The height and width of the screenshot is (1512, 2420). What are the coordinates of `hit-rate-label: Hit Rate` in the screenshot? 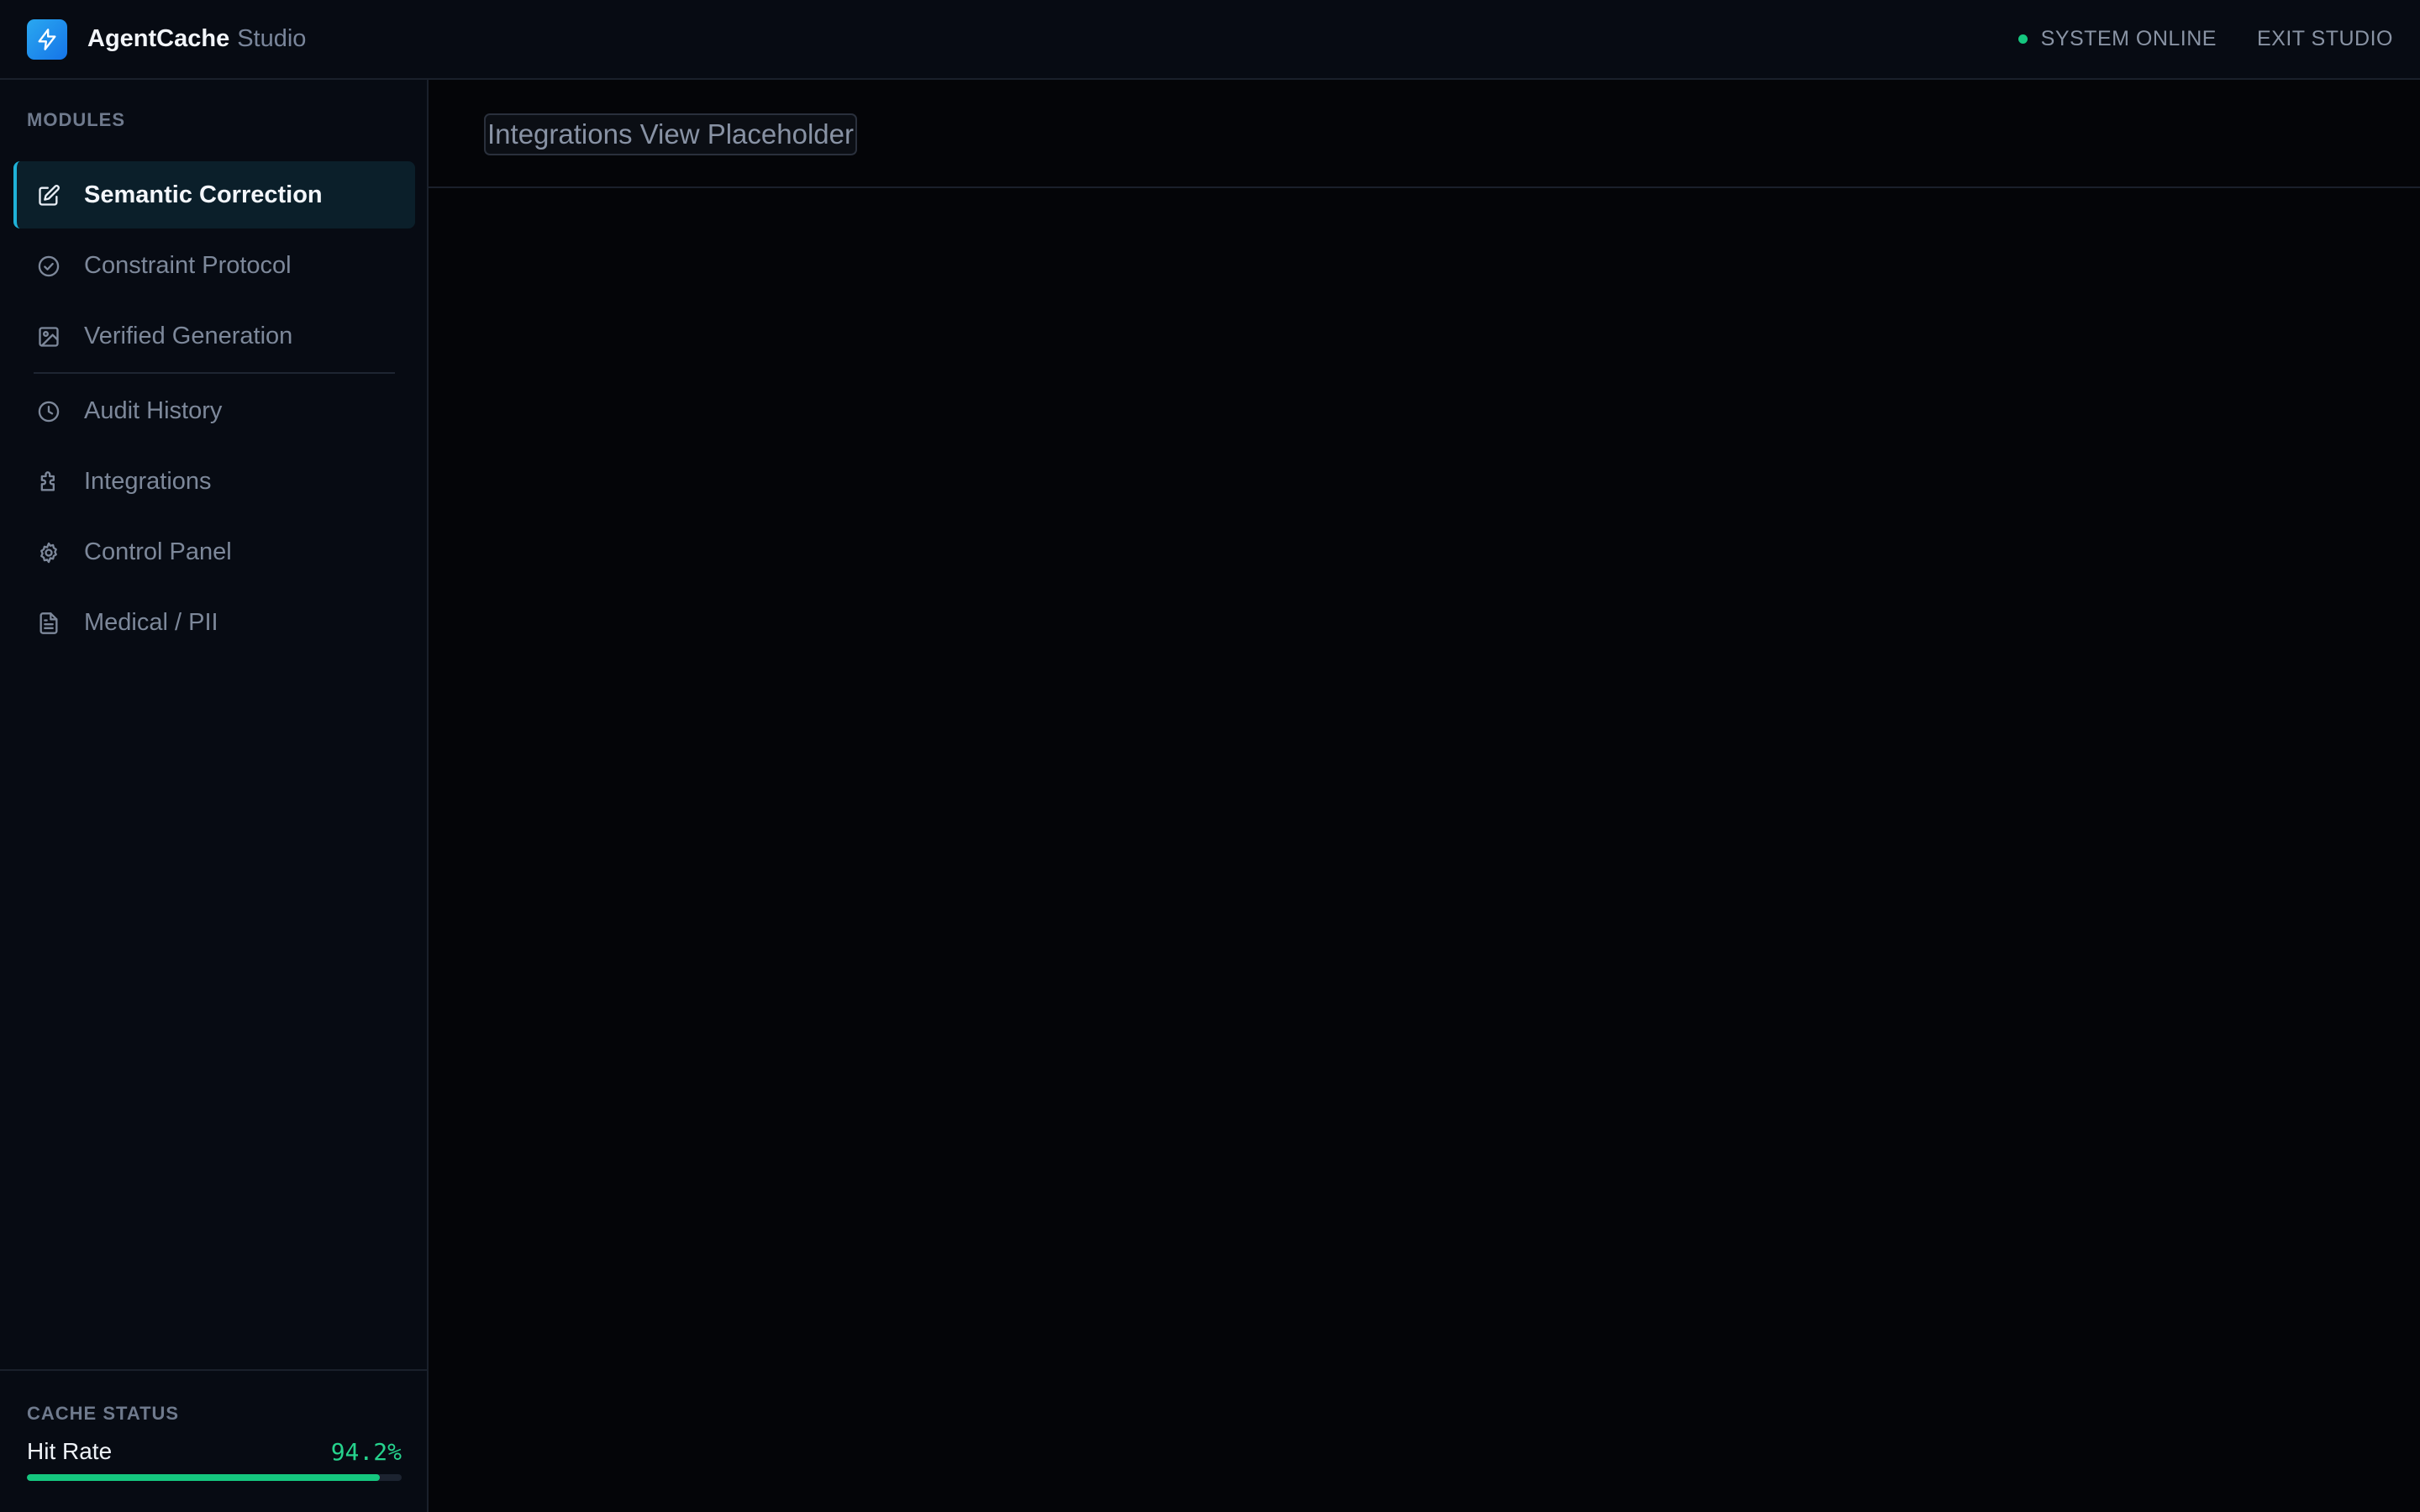 It's located at (70, 1451).